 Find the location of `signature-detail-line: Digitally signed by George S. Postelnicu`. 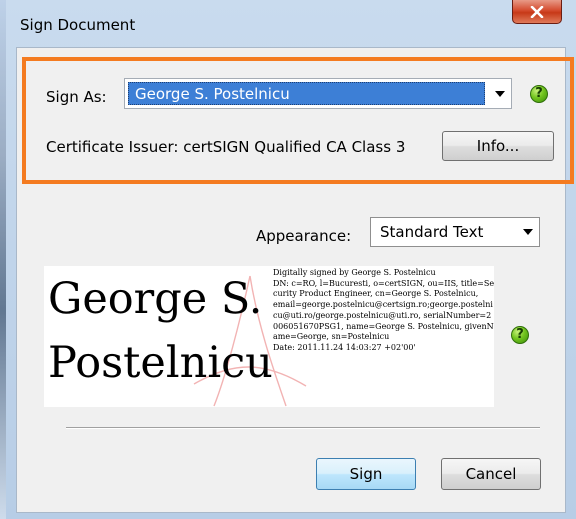

signature-detail-line: Digitally signed by George S. Postelnicu is located at coordinates (354, 272).